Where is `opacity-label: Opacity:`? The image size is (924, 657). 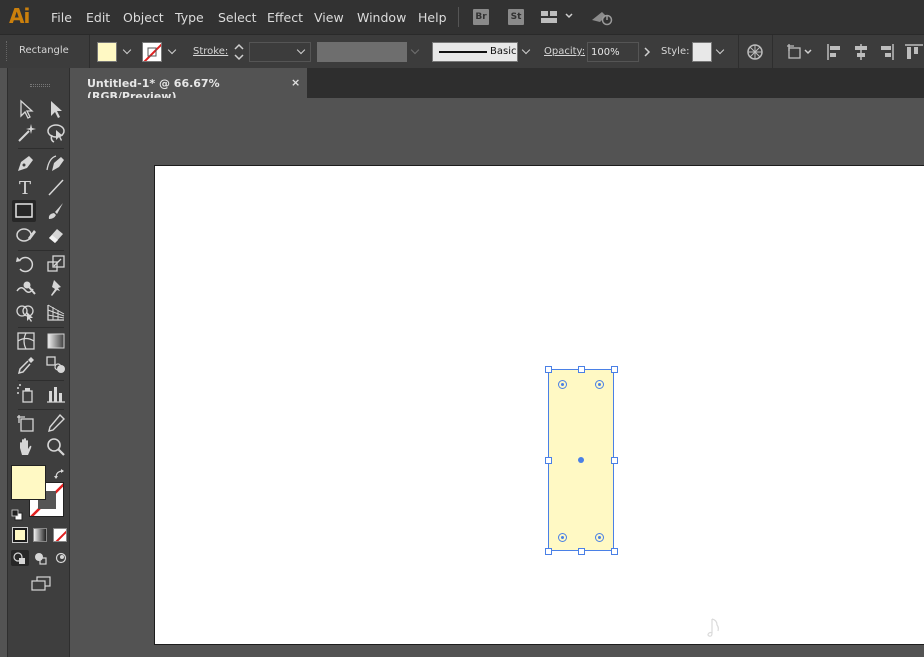
opacity-label: Opacity: is located at coordinates (564, 51).